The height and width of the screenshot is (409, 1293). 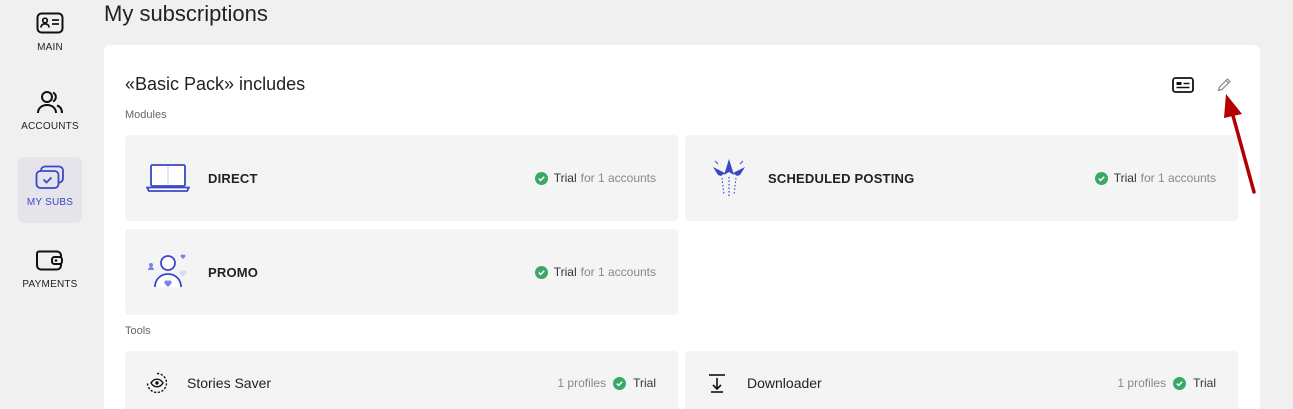 What do you see at coordinates (215, 84) in the screenshot?
I see `card-title: «Basic Pack» includes` at bounding box center [215, 84].